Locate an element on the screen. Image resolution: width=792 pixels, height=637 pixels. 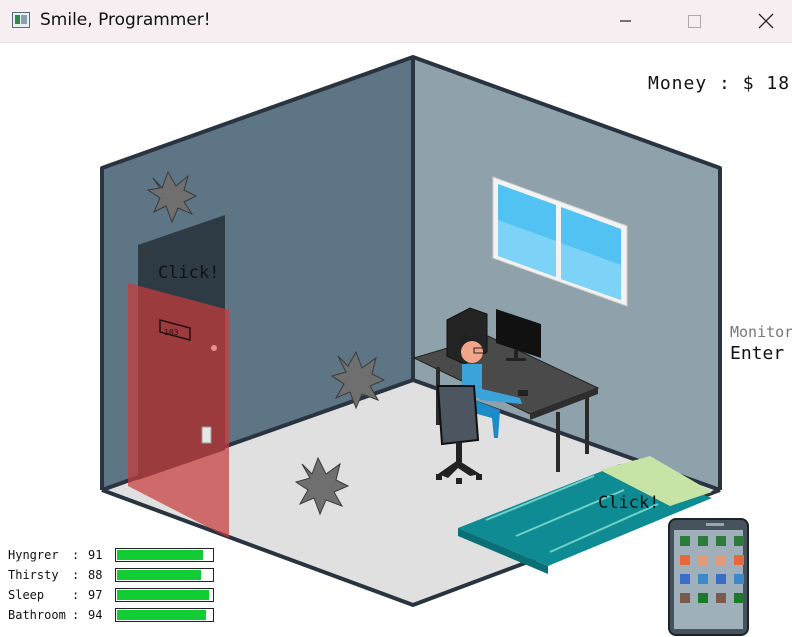
app-window-icon is located at coordinates (21, 20).